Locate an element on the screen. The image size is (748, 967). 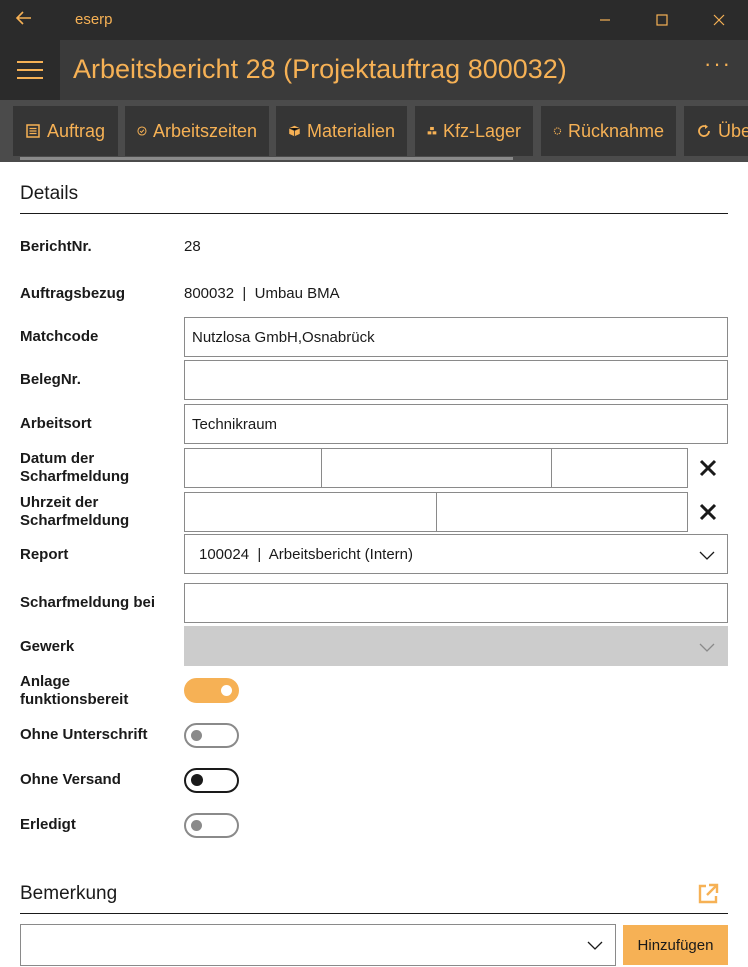
external-link-icon is located at coordinates (708, 894).